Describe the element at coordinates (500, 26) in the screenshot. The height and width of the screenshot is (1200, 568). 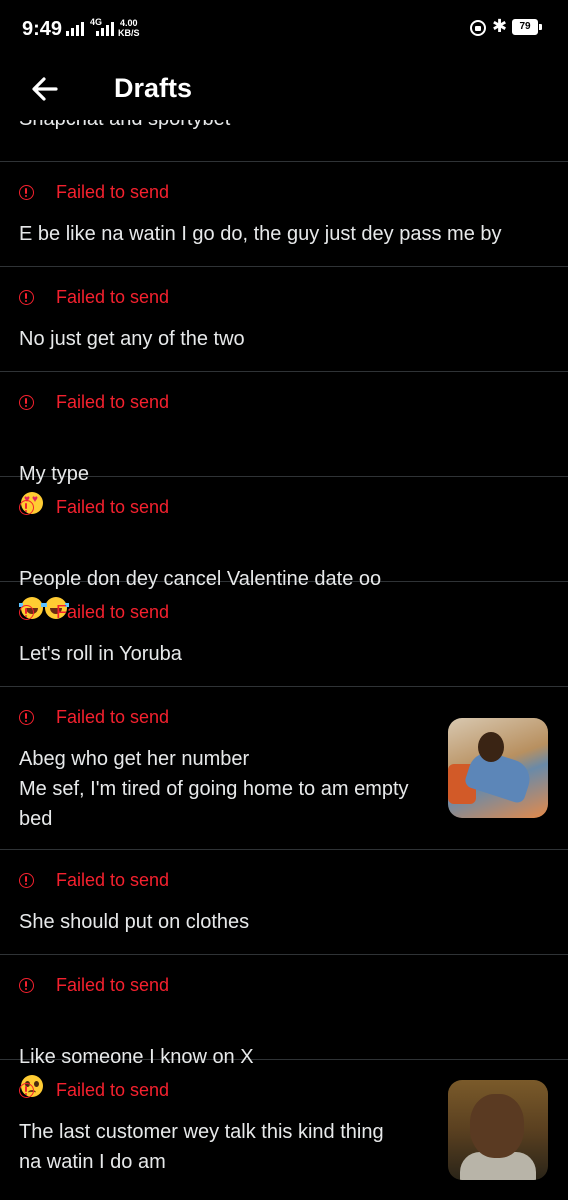
I see `bluetooth-icon: ✱` at that location.